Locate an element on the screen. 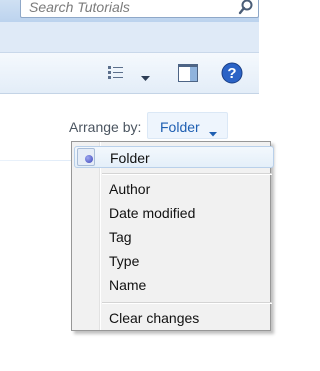 The height and width of the screenshot is (371, 320). menu-item-label: Author is located at coordinates (130, 189).